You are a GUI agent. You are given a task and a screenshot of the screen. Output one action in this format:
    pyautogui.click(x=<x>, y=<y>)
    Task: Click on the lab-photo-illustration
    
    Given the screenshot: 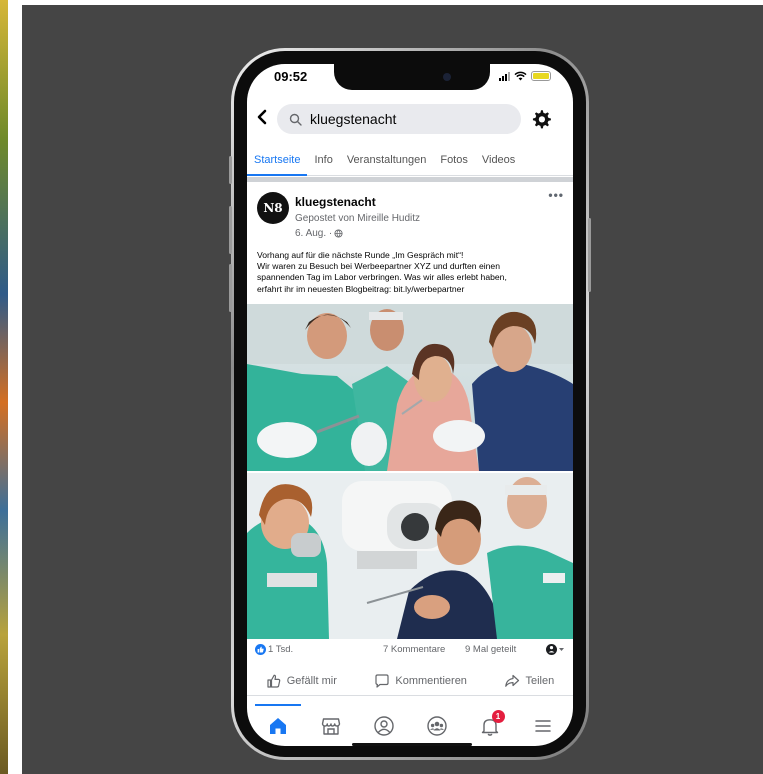 What is the action you would take?
    pyautogui.click(x=410, y=387)
    